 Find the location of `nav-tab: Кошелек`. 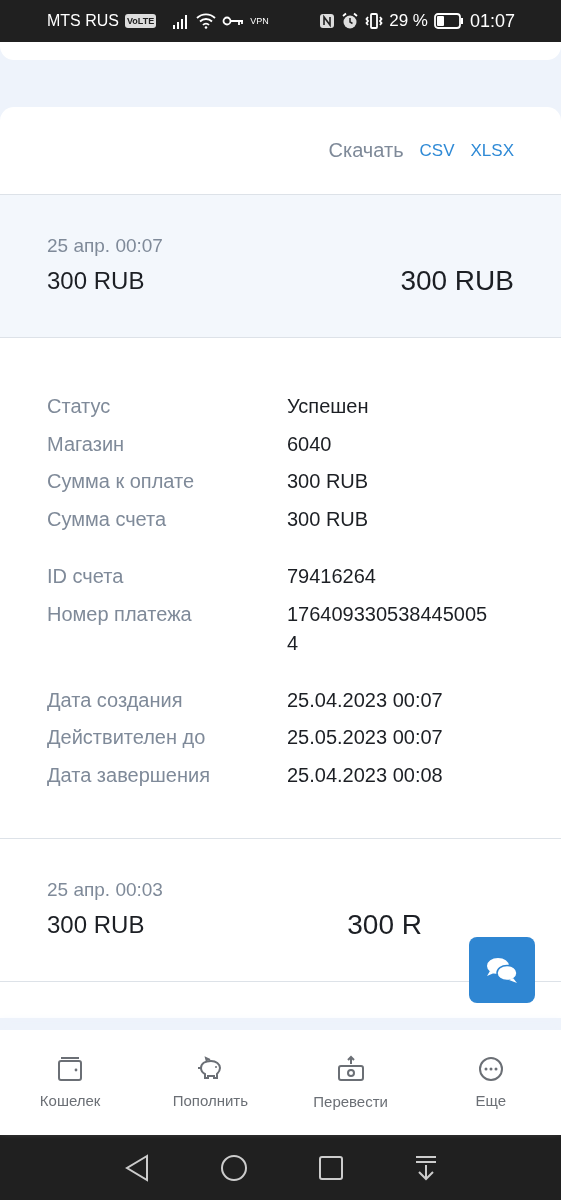

nav-tab: Кошелек is located at coordinates (70, 1082).